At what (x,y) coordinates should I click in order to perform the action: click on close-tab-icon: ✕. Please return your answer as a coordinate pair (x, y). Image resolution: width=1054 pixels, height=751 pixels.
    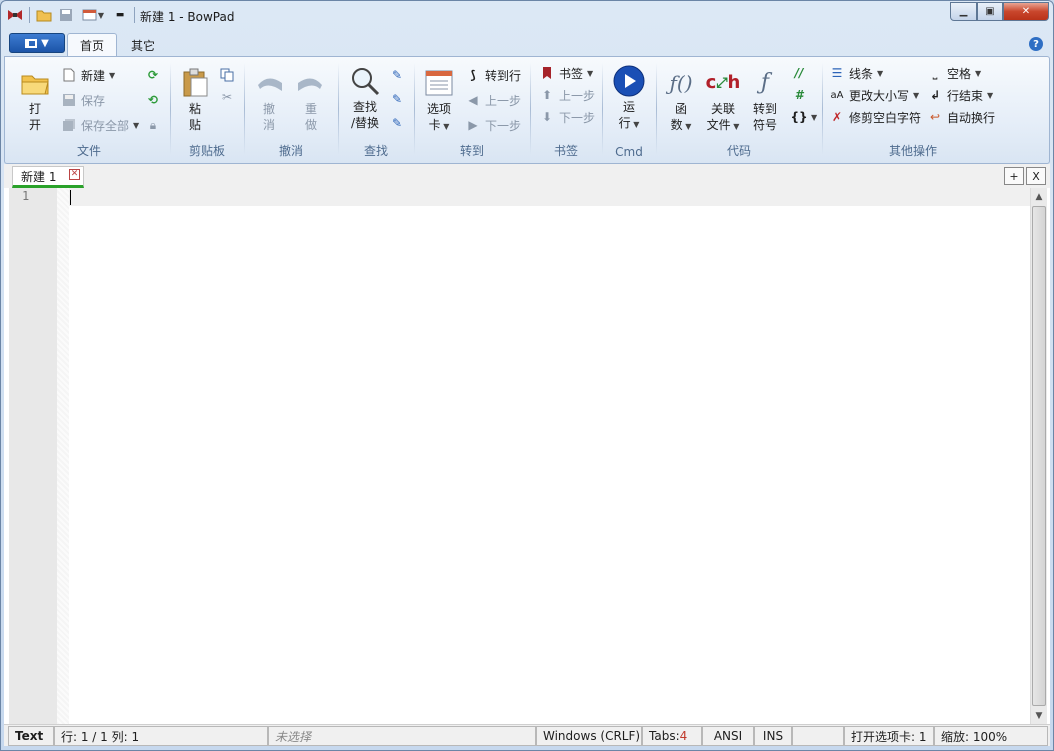
    Looking at the image, I should click on (74, 174).